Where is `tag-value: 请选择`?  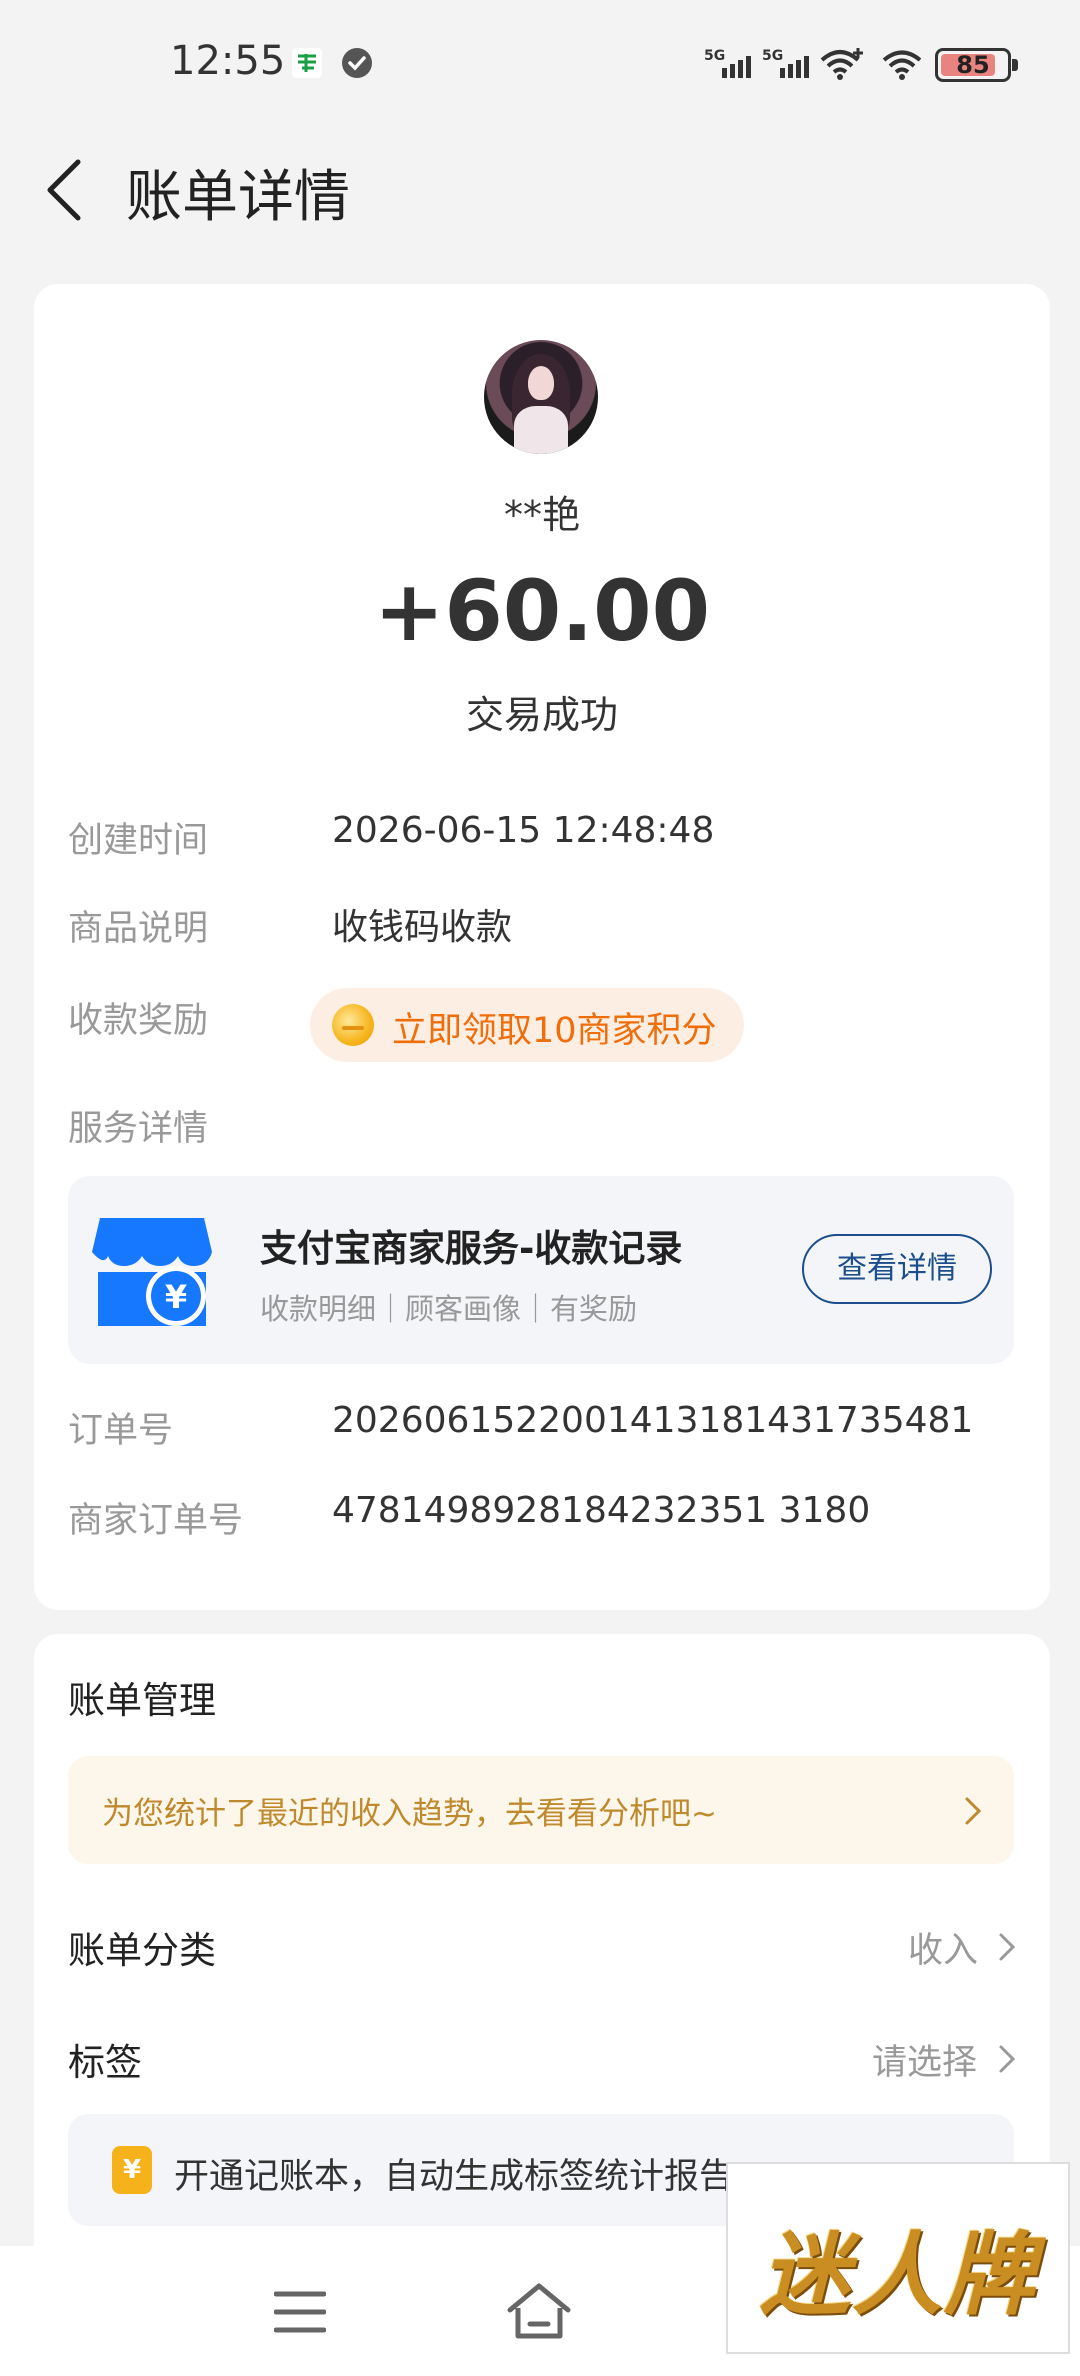
tag-value: 请选择 is located at coordinates (925, 2063).